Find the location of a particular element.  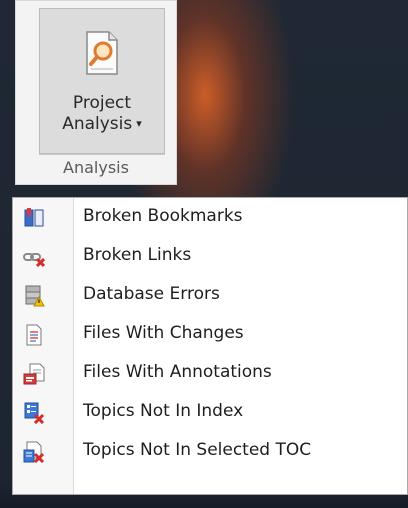

broken-links-icon is located at coordinates (34, 260).